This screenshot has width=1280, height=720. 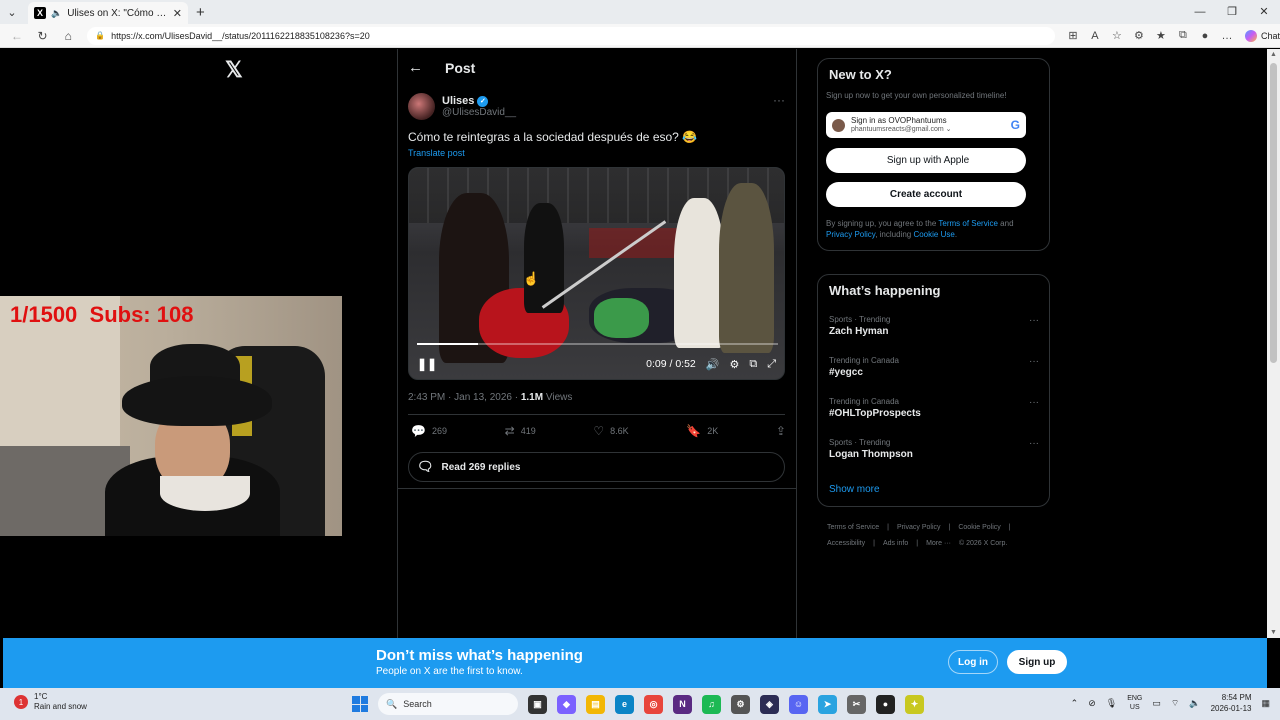 What do you see at coordinates (856, 704) in the screenshot?
I see `snipping-tool-icon: ✂` at bounding box center [856, 704].